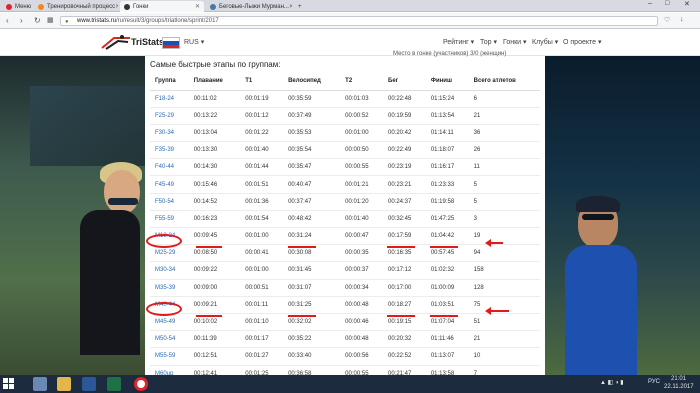 The image size is (700, 393). What do you see at coordinates (169, 356) in the screenshot?
I see `group-link: M55-59` at bounding box center [169, 356].